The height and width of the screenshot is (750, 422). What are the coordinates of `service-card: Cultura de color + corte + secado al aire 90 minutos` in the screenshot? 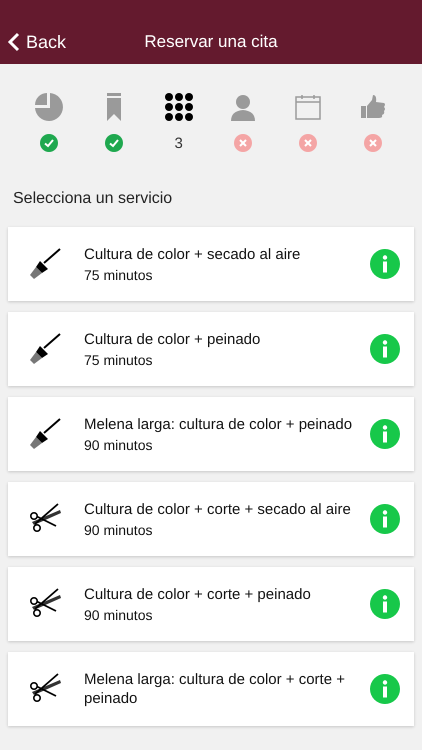 It's located at (211, 519).